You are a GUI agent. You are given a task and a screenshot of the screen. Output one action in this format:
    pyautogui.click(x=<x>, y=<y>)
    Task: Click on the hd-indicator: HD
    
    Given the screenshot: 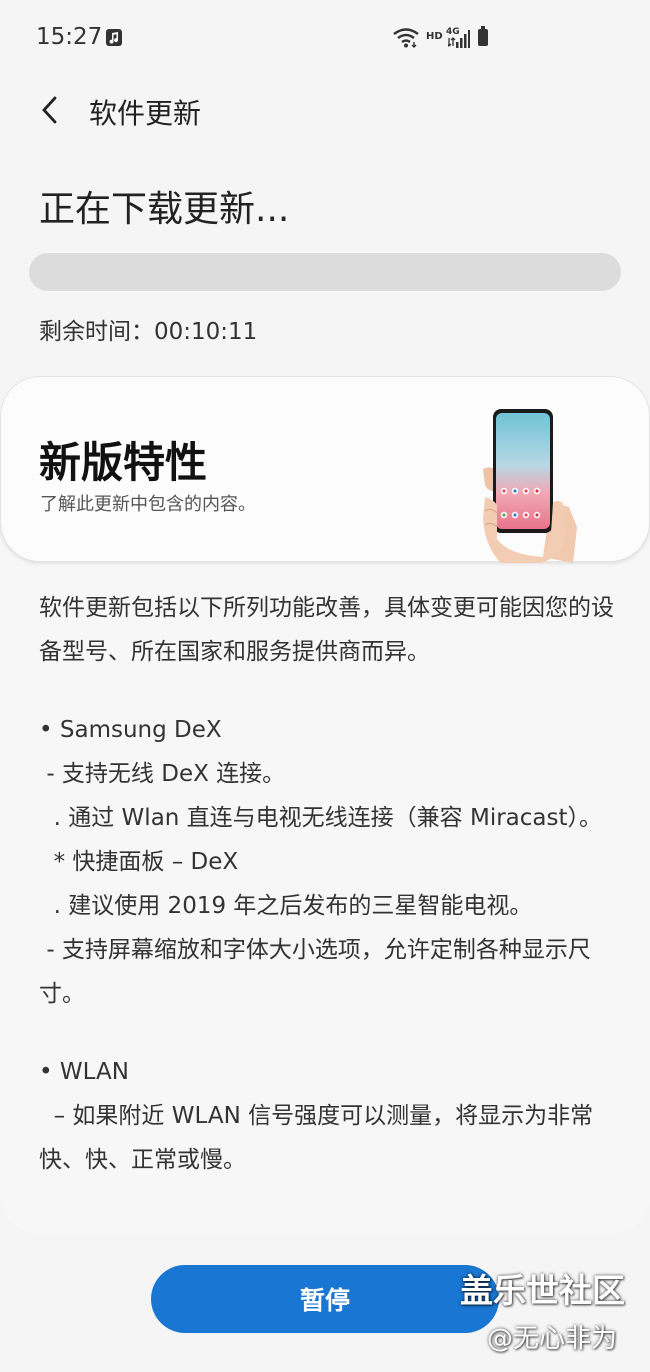 What is the action you would take?
    pyautogui.click(x=434, y=36)
    